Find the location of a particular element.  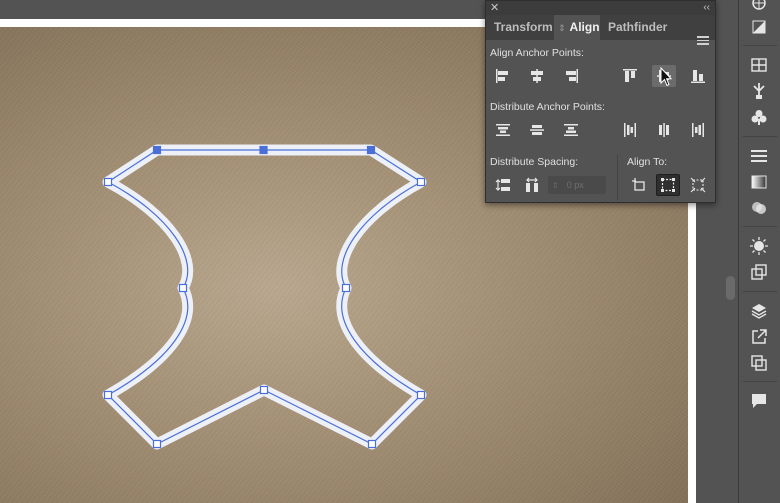

vertical-scrollbar is located at coordinates (730, 251).